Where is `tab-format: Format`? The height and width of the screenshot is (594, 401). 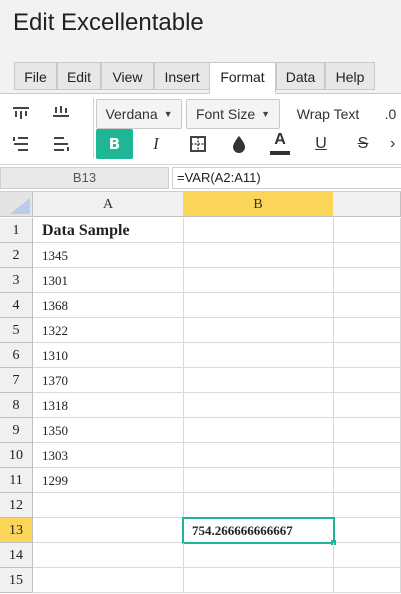 tab-format: Format is located at coordinates (242, 78).